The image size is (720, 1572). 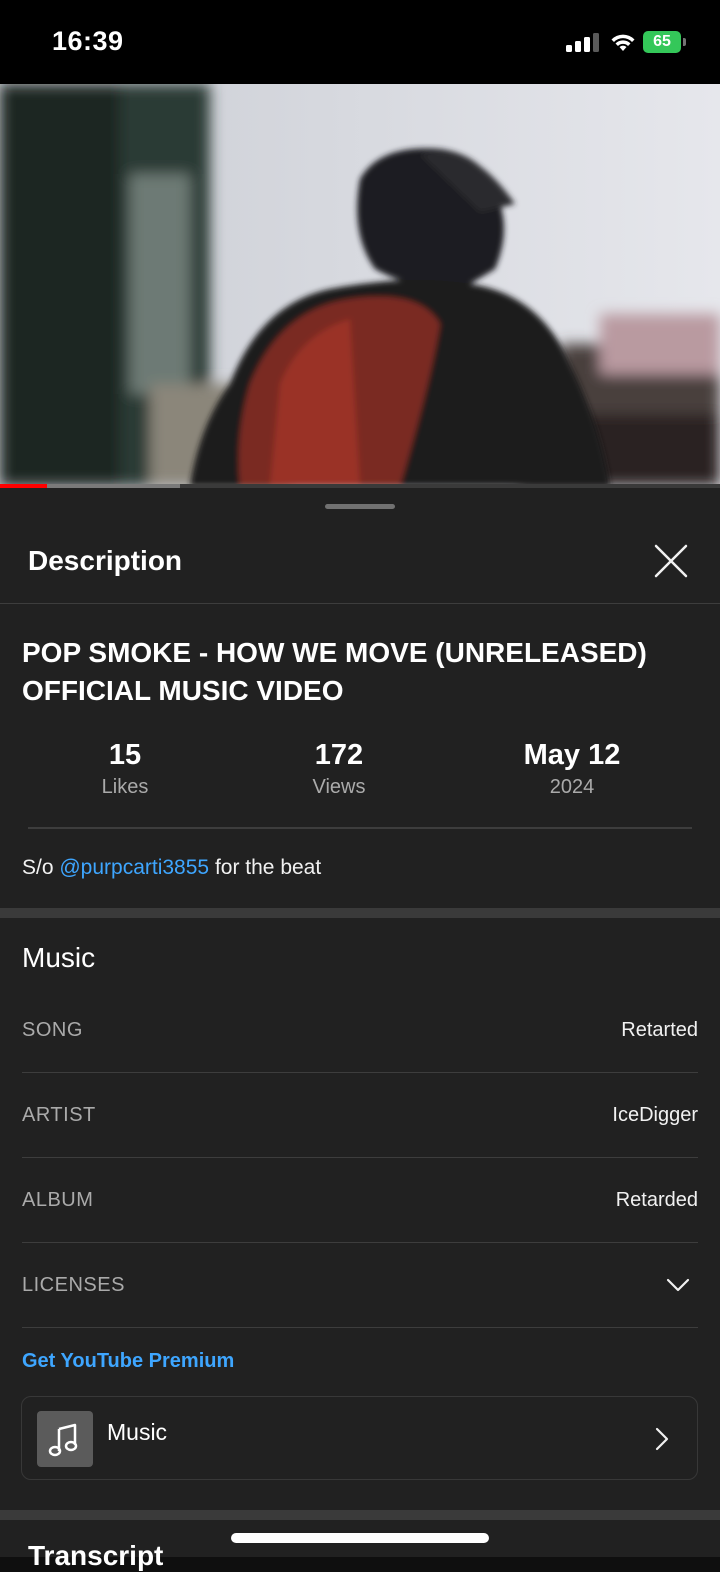 I want to click on music-card-label: Music, so click(x=137, y=1432).